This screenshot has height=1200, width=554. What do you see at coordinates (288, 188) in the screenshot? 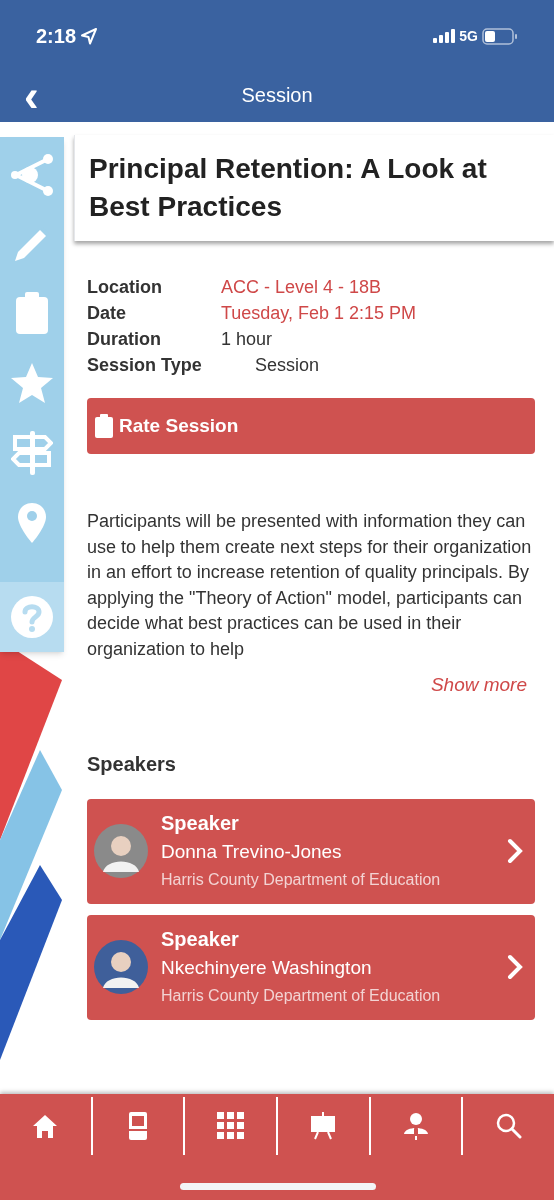
I see `session-title: Principal Retention: A Look at Best Practices` at bounding box center [288, 188].